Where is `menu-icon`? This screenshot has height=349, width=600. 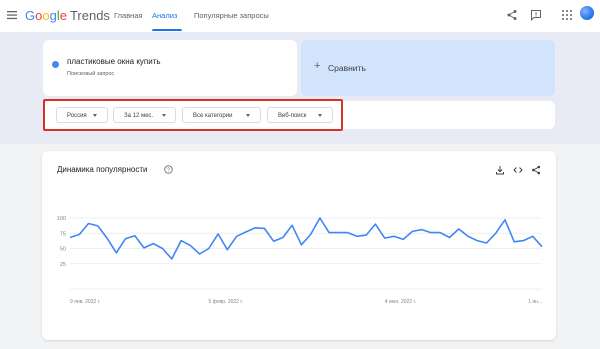
menu-icon is located at coordinates (12, 15).